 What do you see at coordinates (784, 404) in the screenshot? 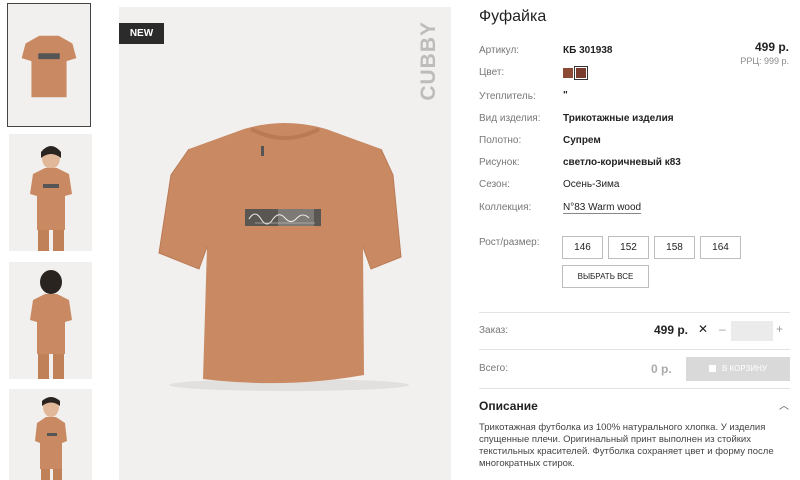
I see `chevron-up-icon: ︿` at bounding box center [784, 404].